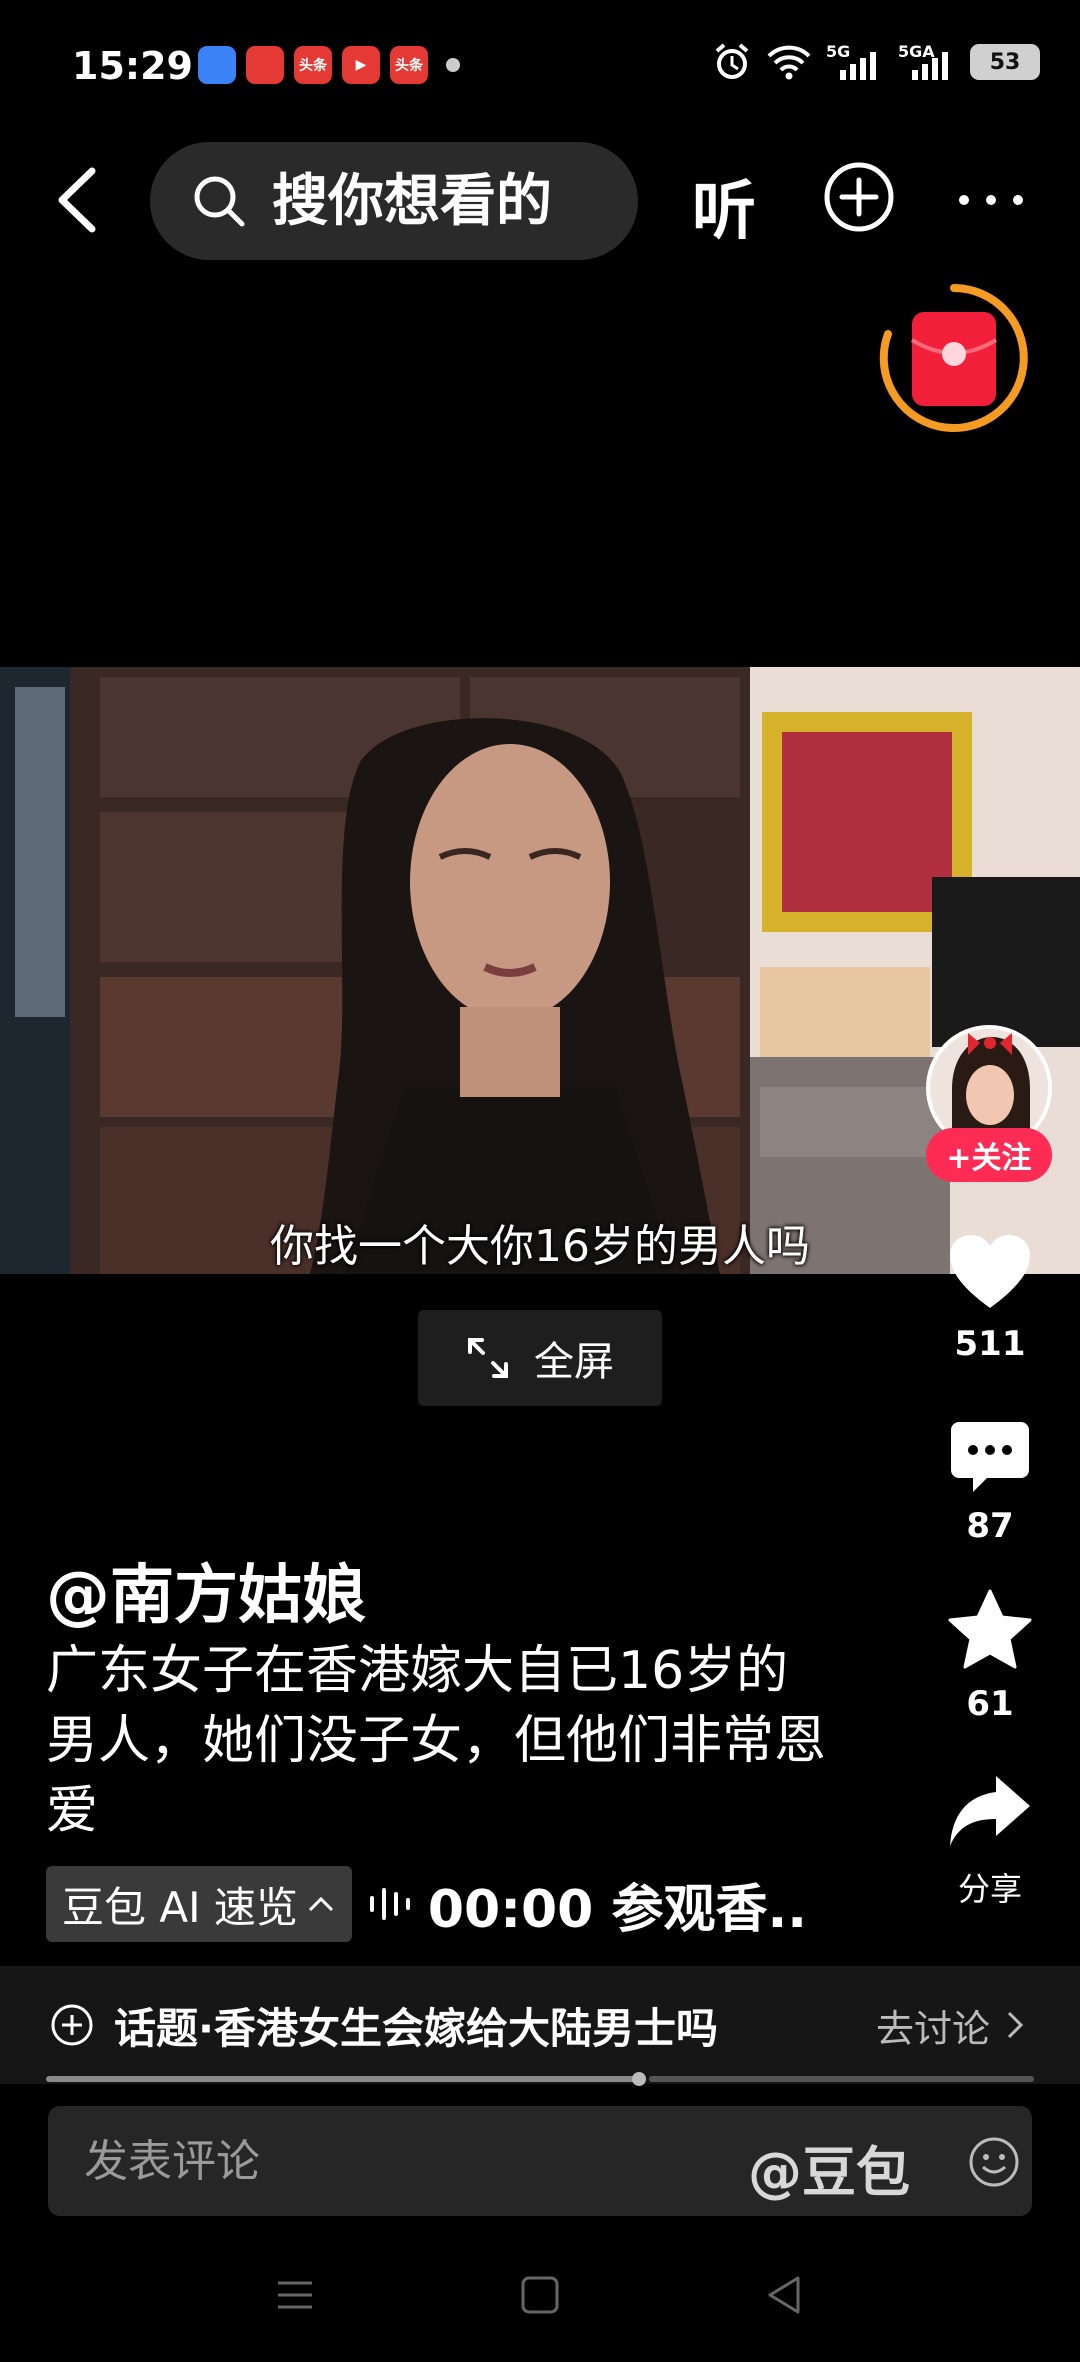 The width and height of the screenshot is (1080, 2362). I want to click on author-name: @南方姑娘, so click(206, 1590).